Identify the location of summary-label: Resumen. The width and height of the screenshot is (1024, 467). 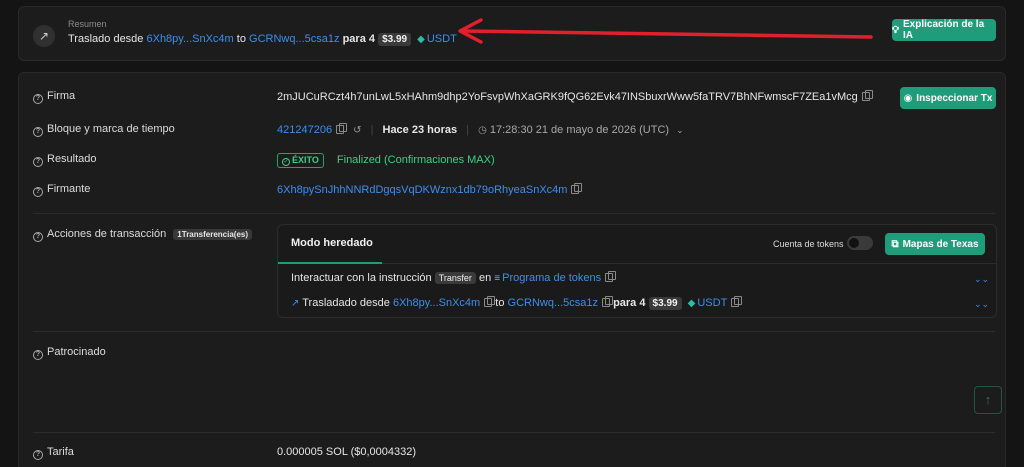
(87, 24).